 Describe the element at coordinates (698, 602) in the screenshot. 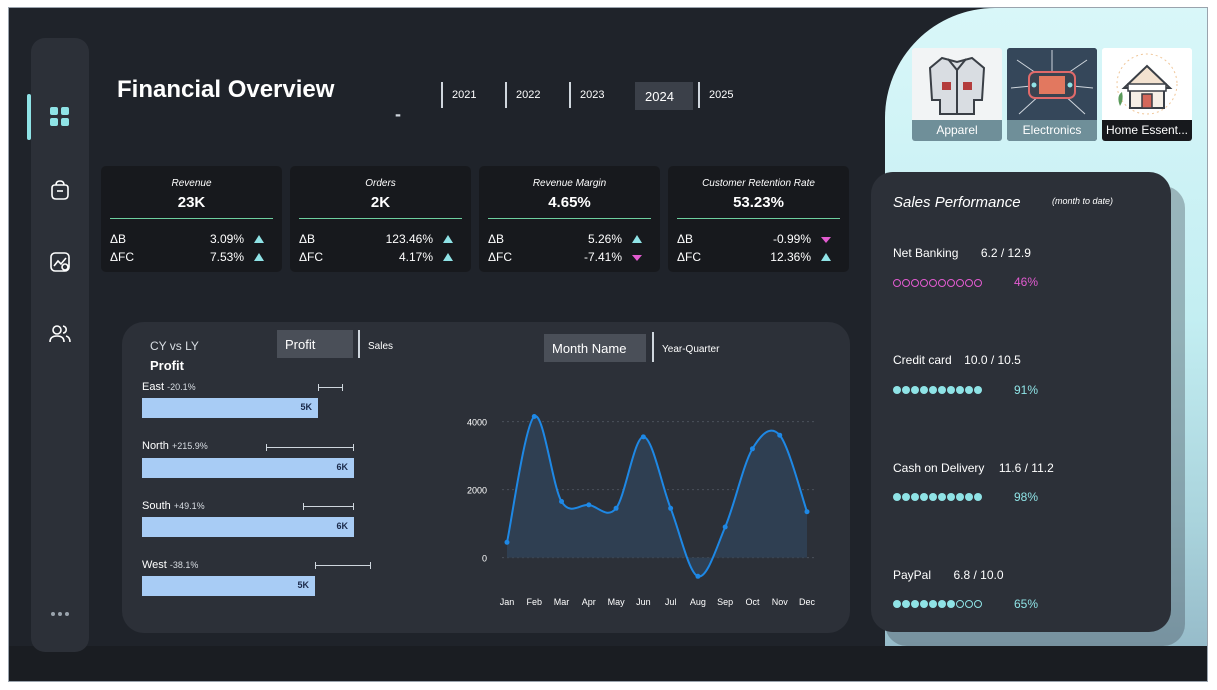

I see `x-tick-label: Aug` at that location.